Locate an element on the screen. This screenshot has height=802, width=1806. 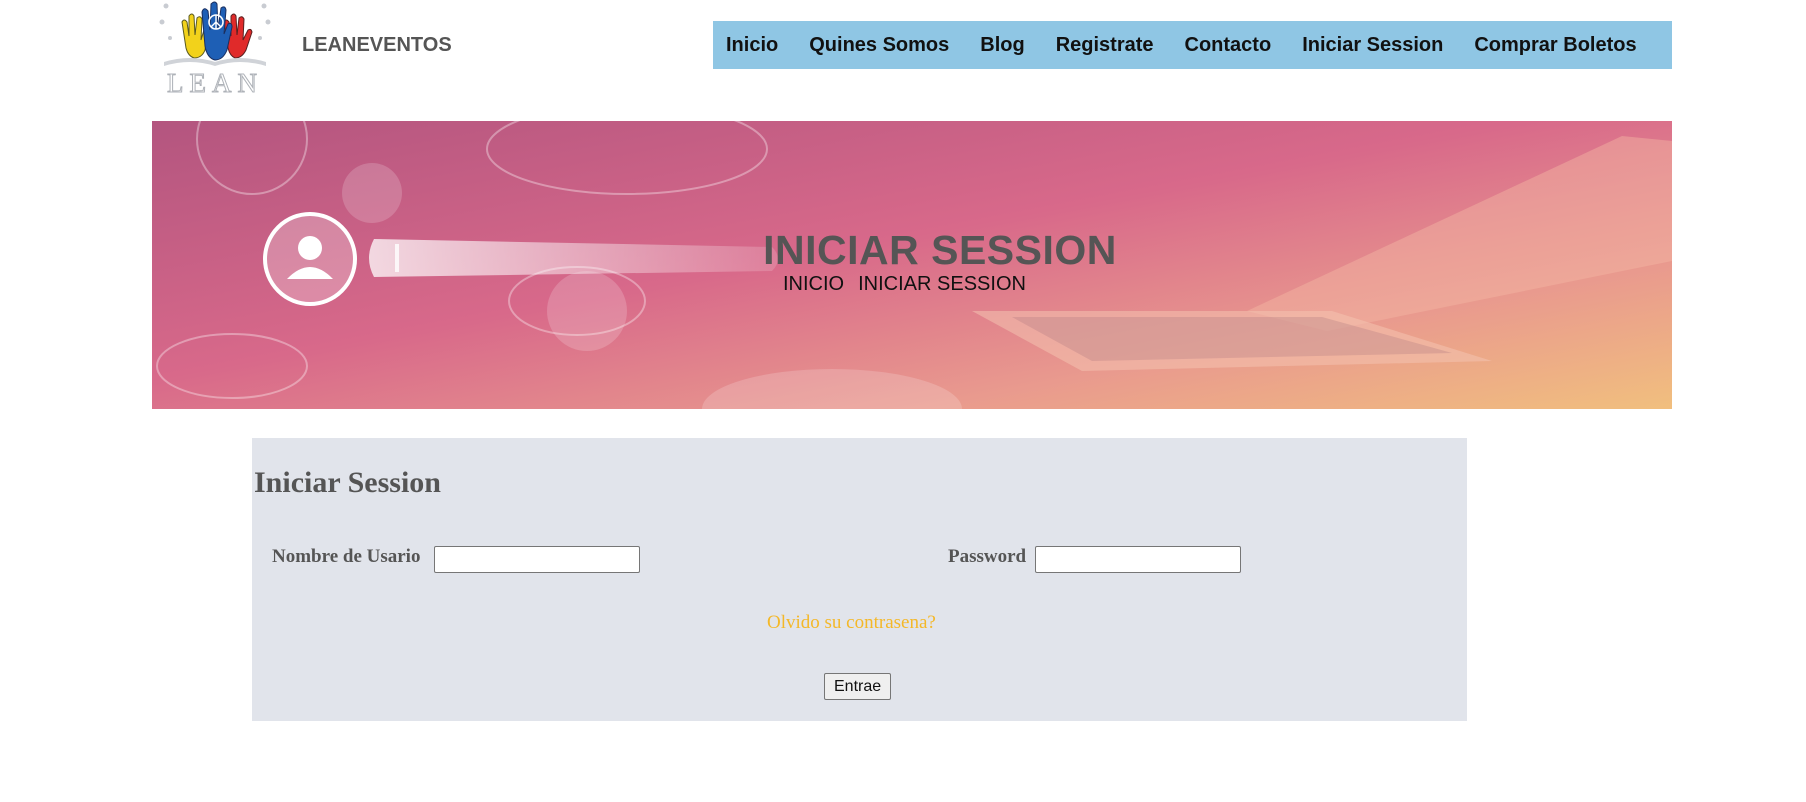
login-submit-button: Entrae is located at coordinates (858, 686).